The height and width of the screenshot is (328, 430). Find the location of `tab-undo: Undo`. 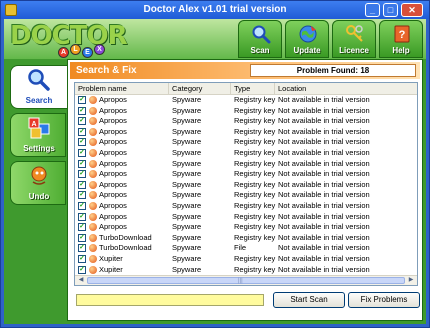

tab-undo: Undo is located at coordinates (38, 183).